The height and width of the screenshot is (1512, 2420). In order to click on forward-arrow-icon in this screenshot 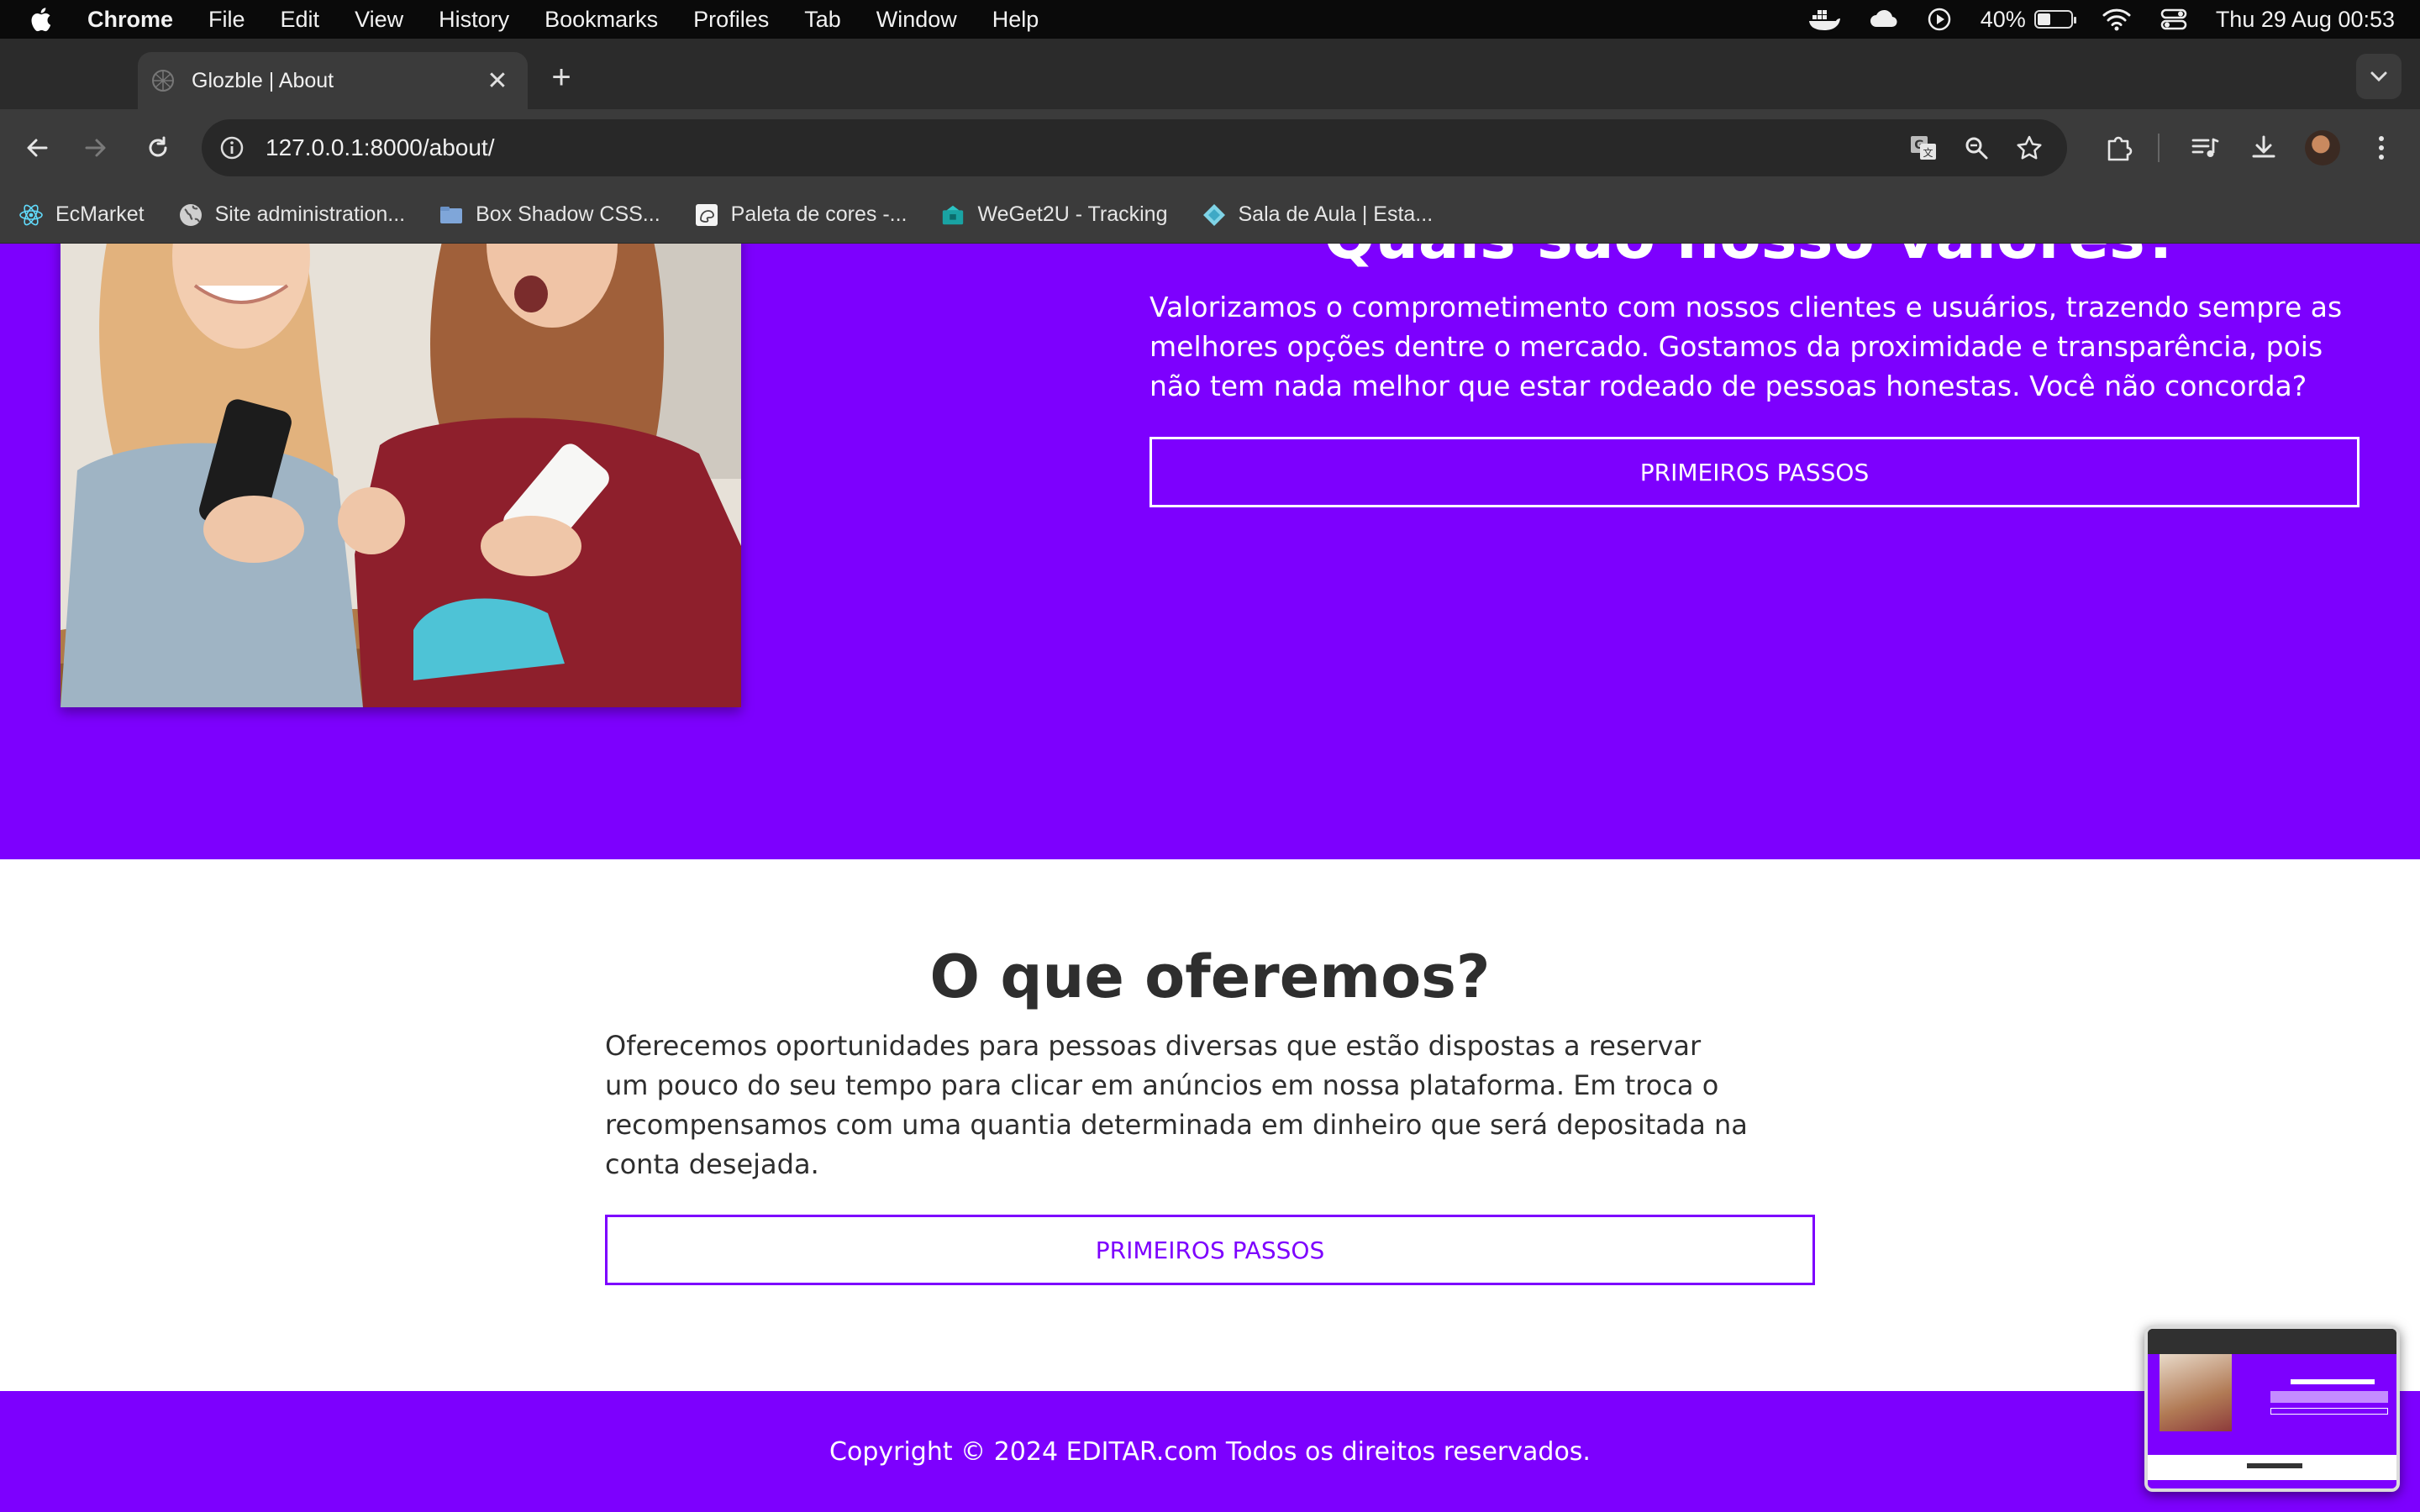, I will do `click(96, 148)`.